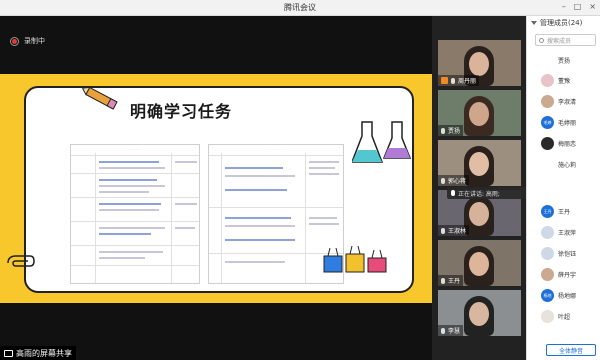 Image resolution: width=600 pixels, height=360 pixels. I want to click on recording-indicator: 录制中, so click(27, 41).